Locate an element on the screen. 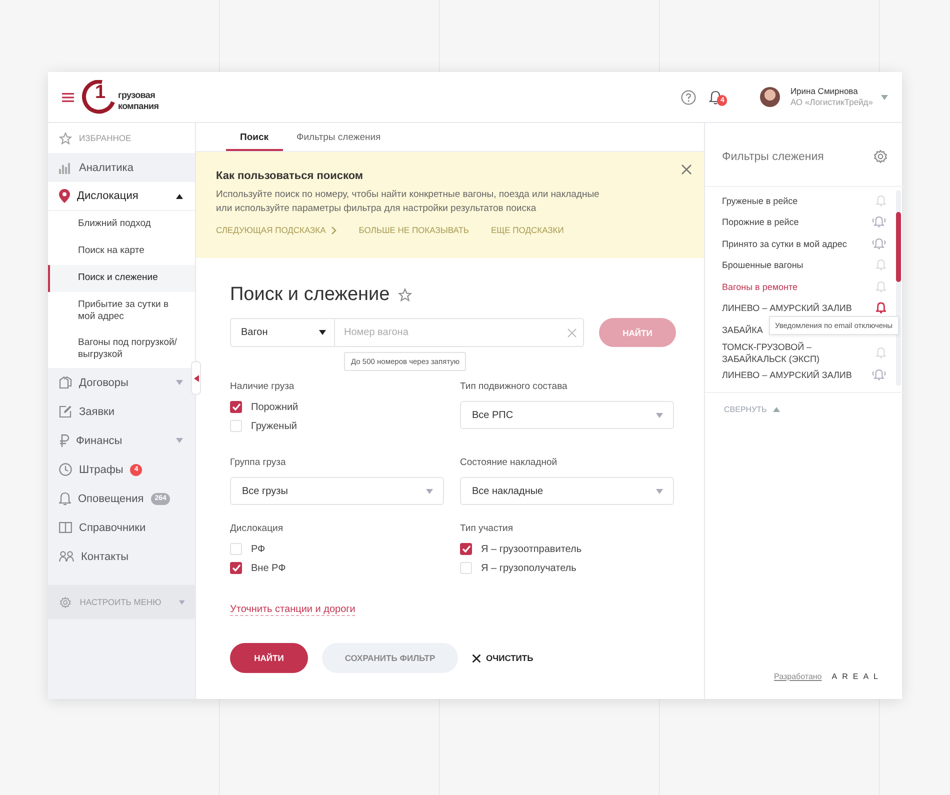 The image size is (950, 795). filter-item: Вагоны в ремонте is located at coordinates (797, 286).